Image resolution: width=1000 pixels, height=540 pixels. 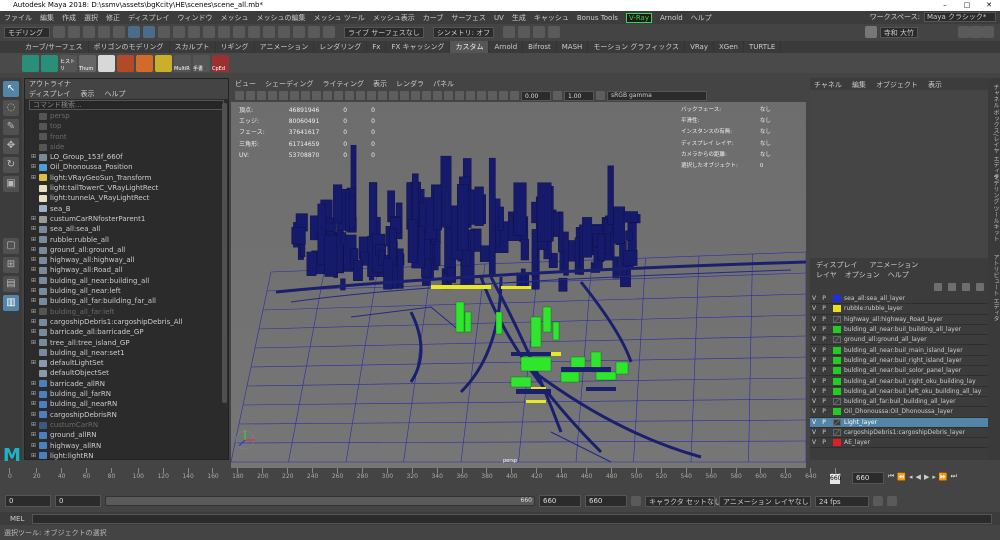 What do you see at coordinates (126, 188) in the screenshot?
I see `outliner-item: light:tallTowerC_VRayLightRect` at bounding box center [126, 188].